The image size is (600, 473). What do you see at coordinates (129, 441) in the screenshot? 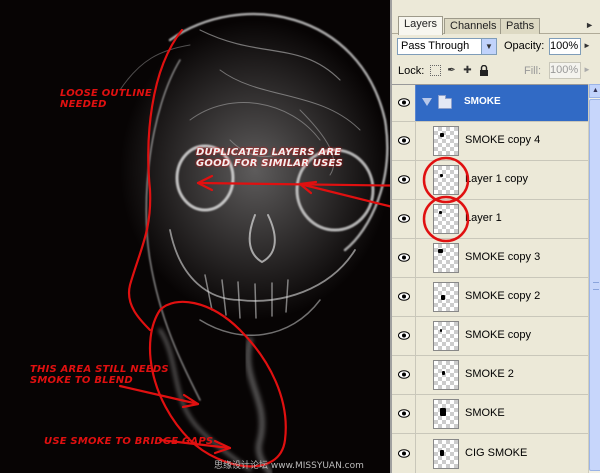
I see `annotation-bridge-gaps: USE SMOKE TO BRIDGE GAPS` at bounding box center [129, 441].